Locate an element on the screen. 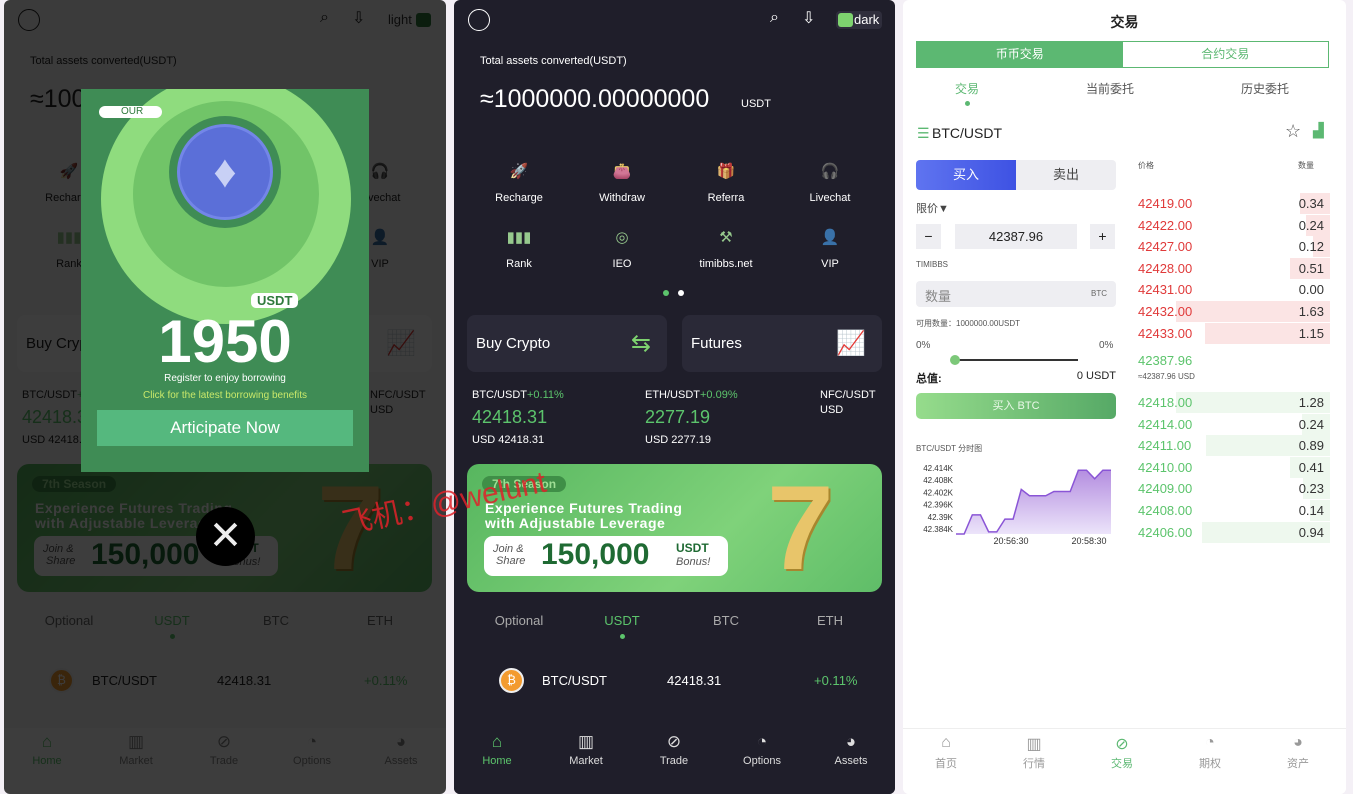 This screenshot has height=794, width=1353. shortcut-rank: Rank is located at coordinates (519, 264).